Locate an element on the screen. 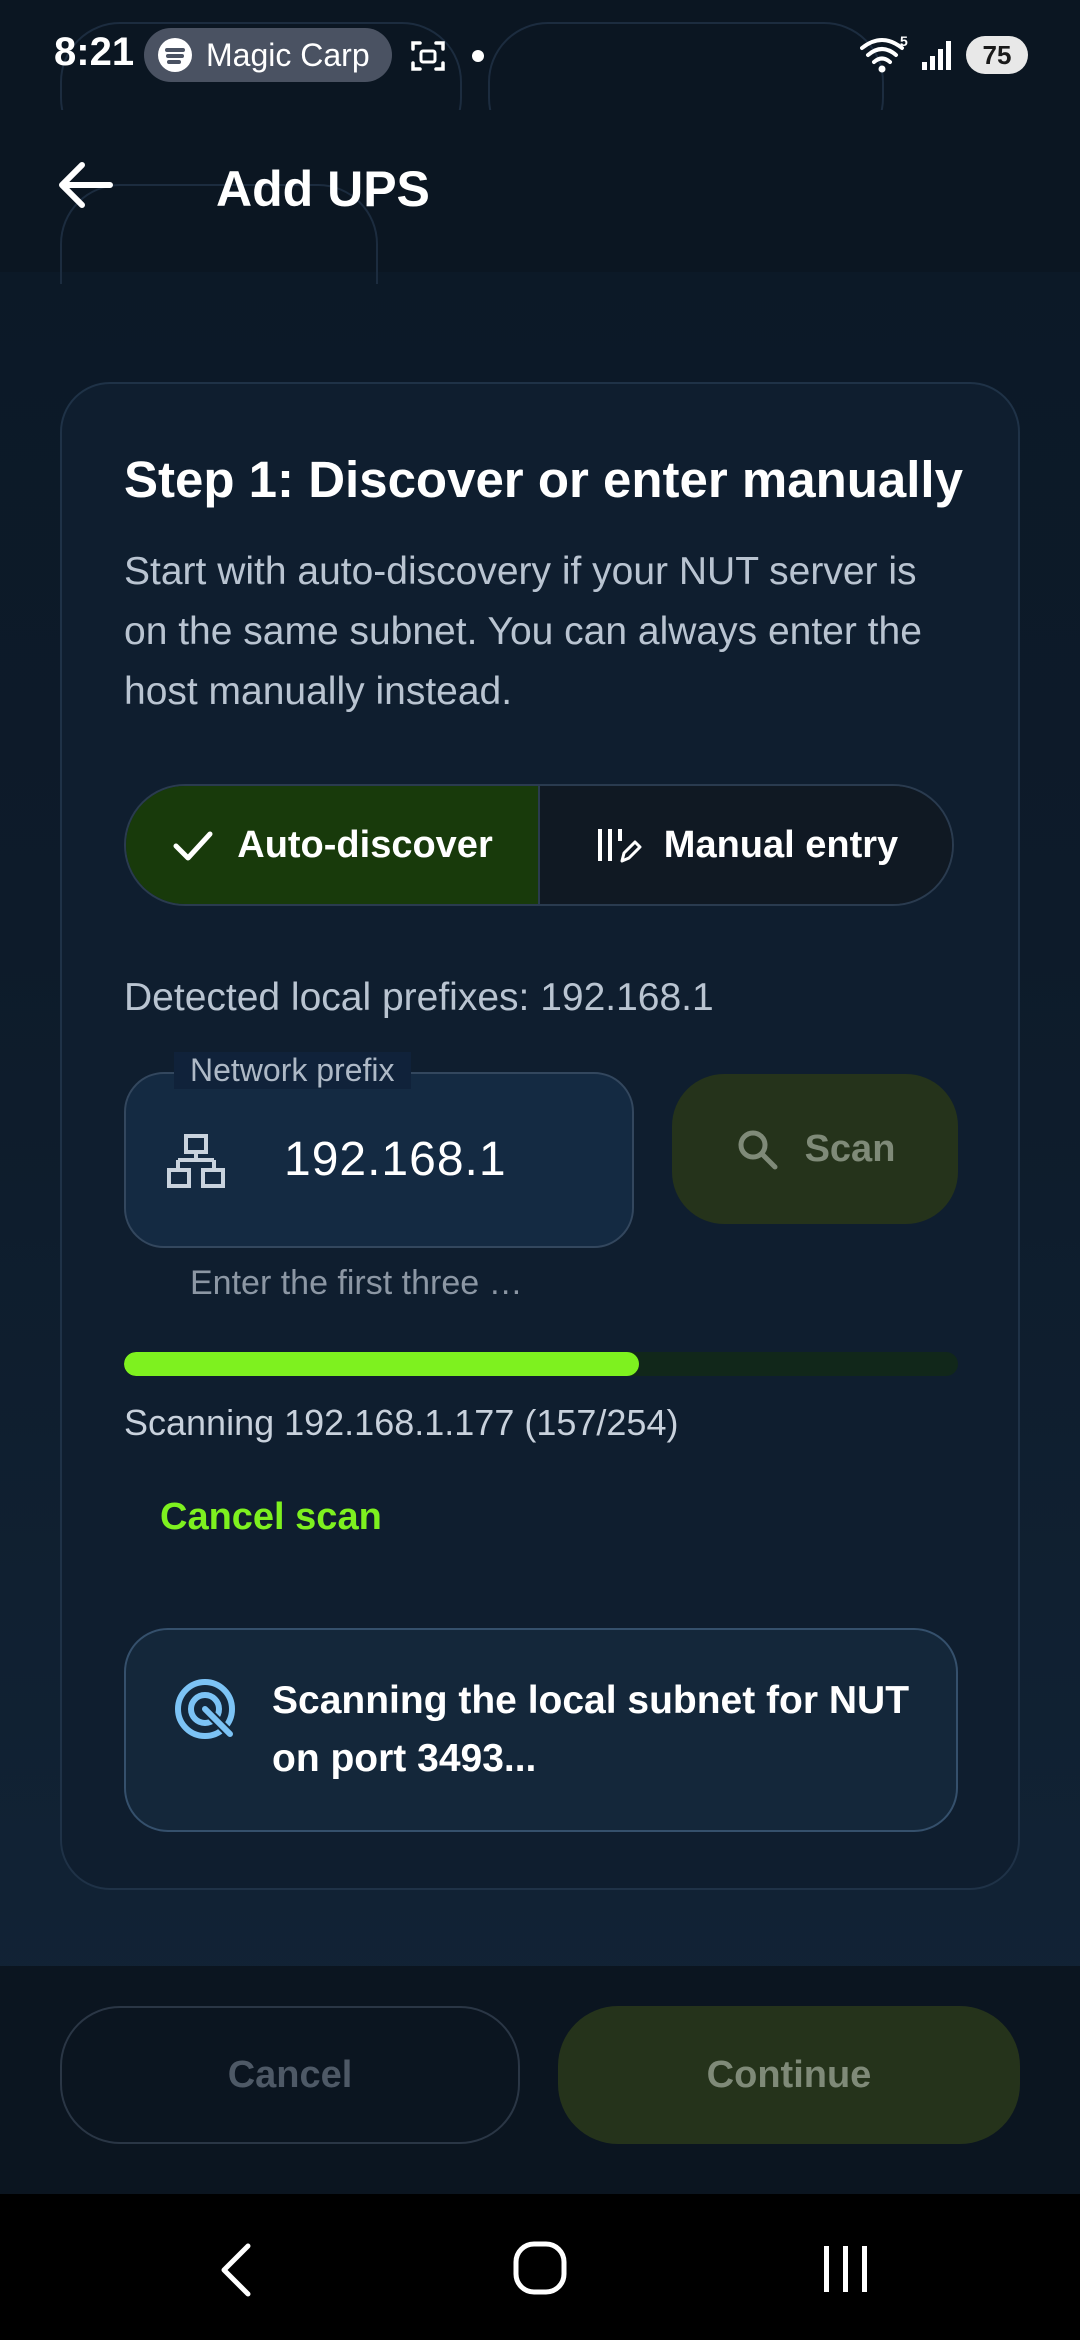 The height and width of the screenshot is (2340, 1080). page-title: Add UPS is located at coordinates (323, 189).